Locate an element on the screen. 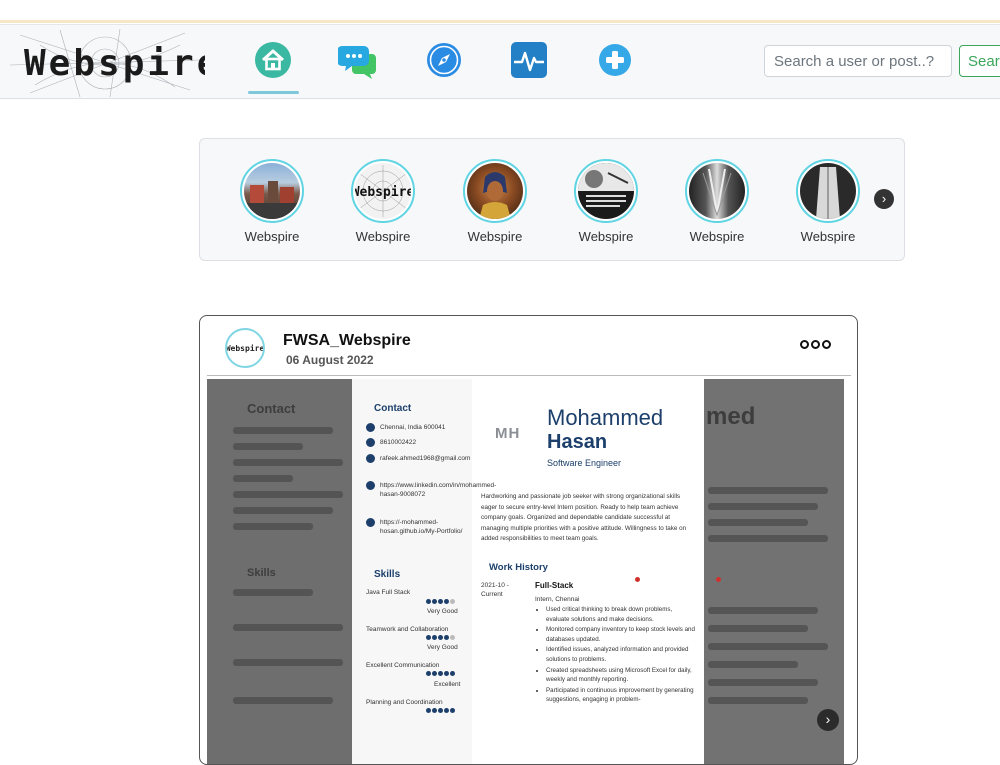 The height and width of the screenshot is (765, 1000). corridor-photo-icon is located at coordinates (717, 192).